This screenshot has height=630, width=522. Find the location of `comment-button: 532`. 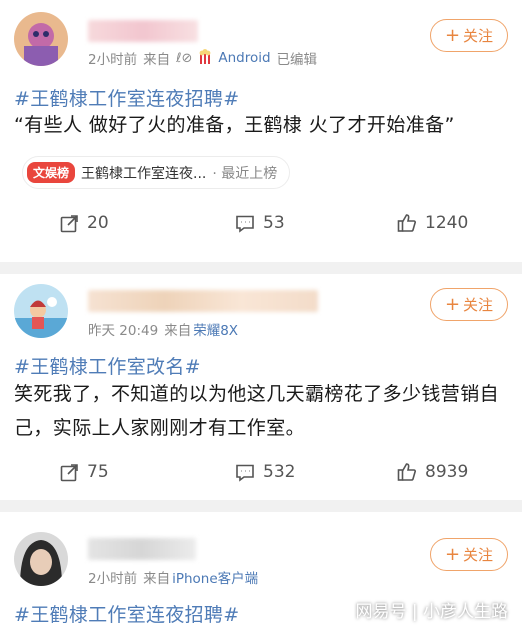

comment-button: 532 is located at coordinates (265, 472).